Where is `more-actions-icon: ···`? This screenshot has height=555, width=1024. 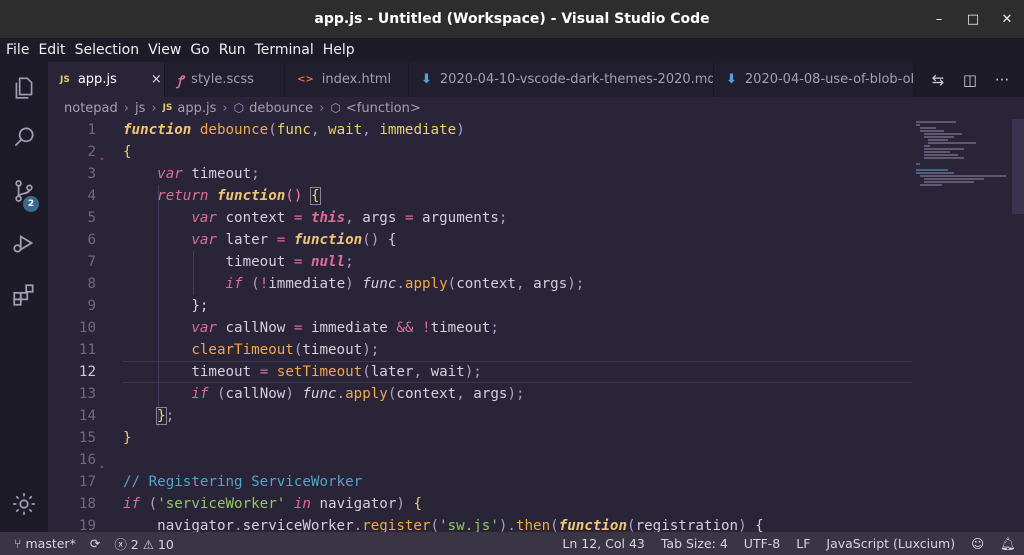
more-actions-icon: ··· is located at coordinates (1002, 79).